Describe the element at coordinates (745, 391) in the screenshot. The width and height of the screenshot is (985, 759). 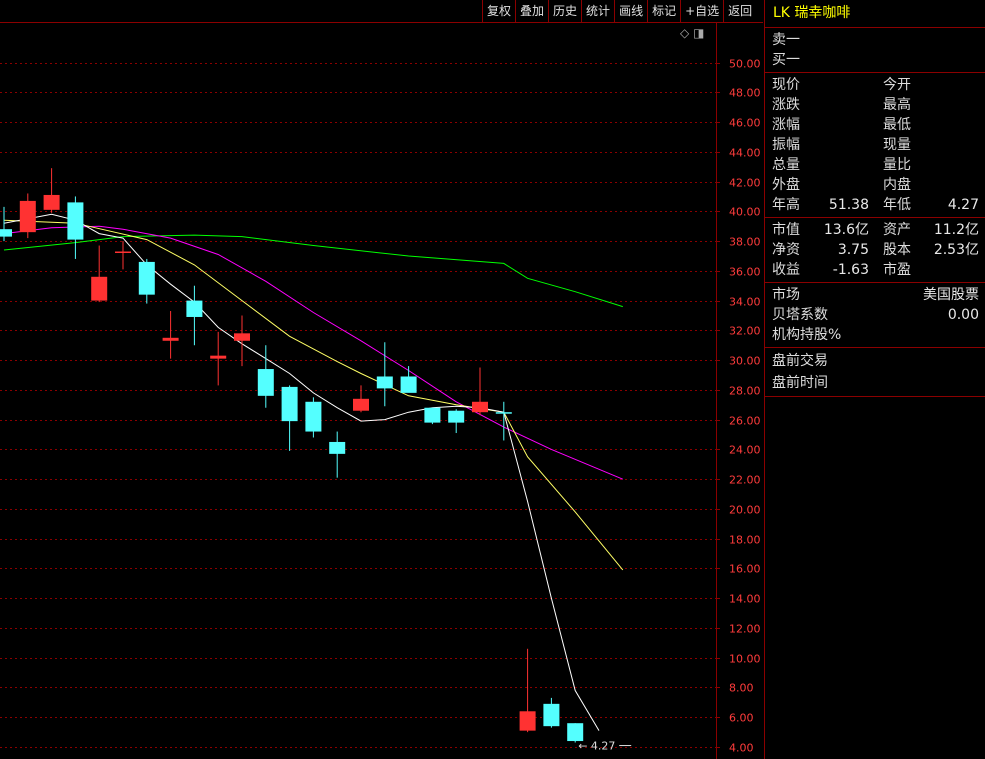
I see `y-tick-label: 28.00` at that location.